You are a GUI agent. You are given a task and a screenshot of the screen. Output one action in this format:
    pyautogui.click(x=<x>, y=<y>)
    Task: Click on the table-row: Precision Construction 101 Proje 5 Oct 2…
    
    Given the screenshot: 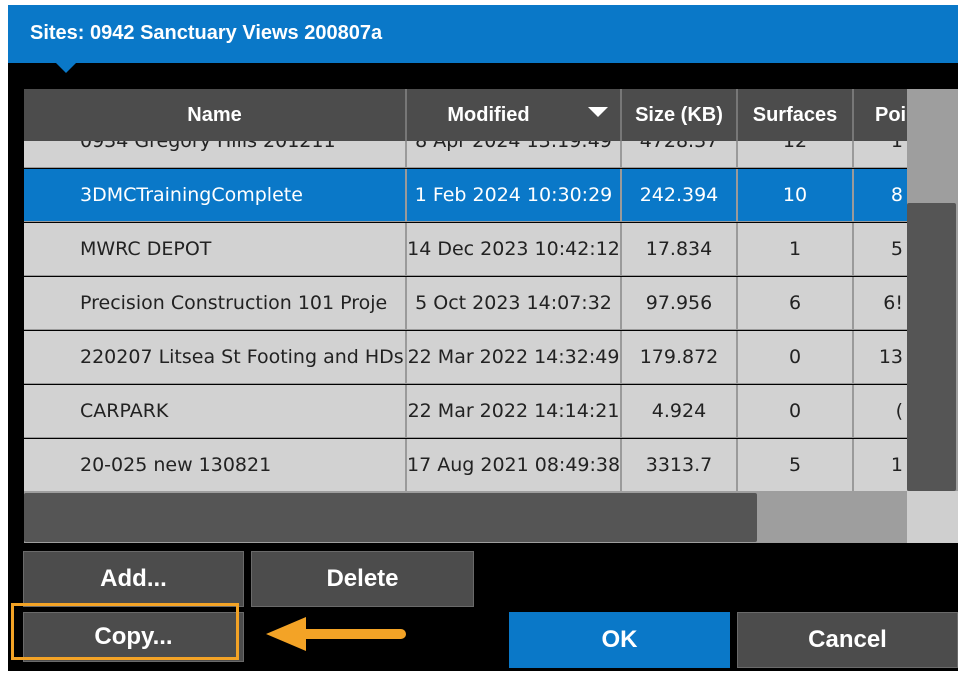 What is the action you would take?
    pyautogui.click(x=465, y=304)
    